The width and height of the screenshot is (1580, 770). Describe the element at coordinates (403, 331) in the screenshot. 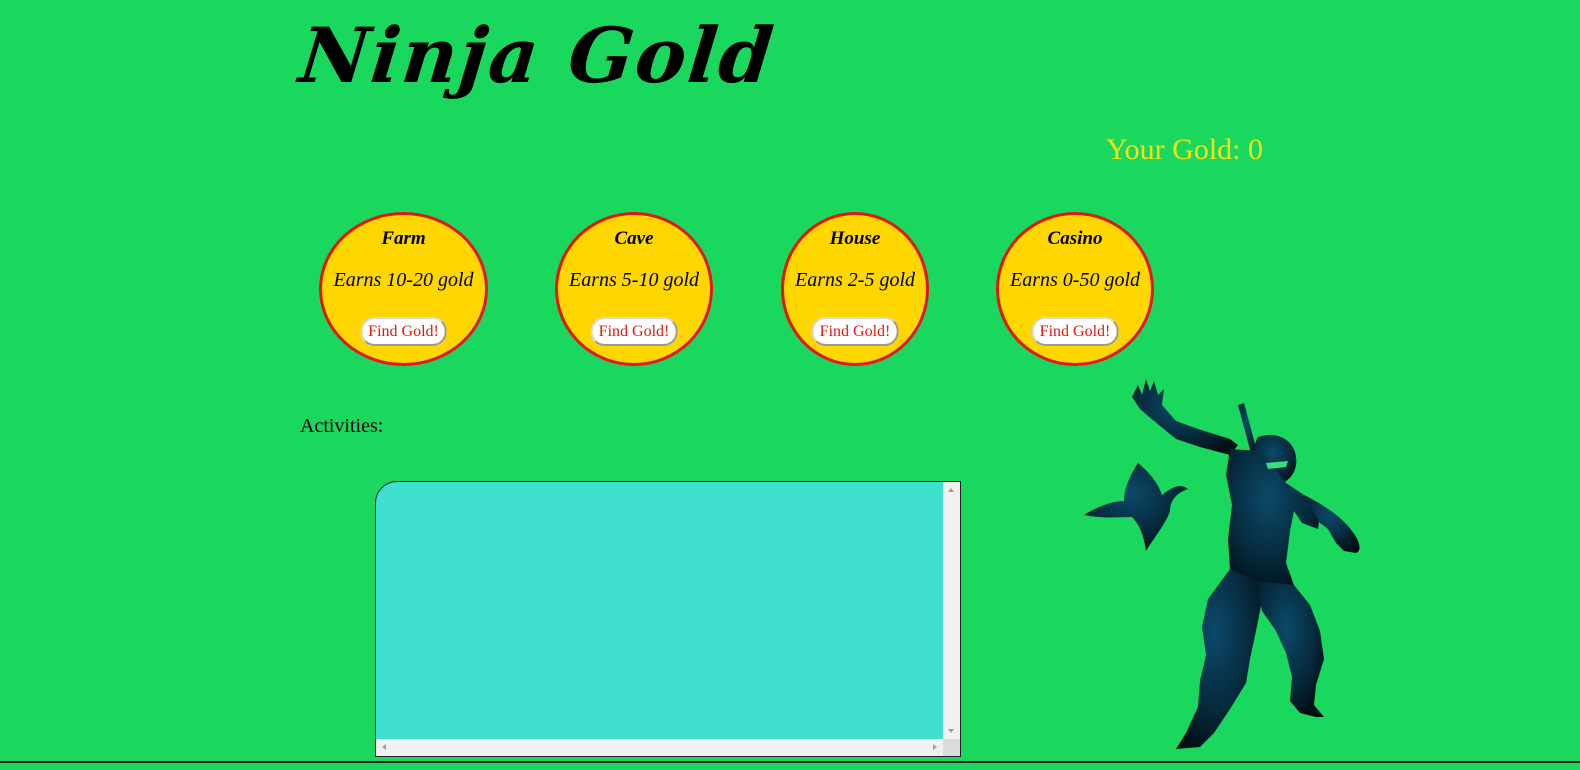

I see `find-gold-farm-button: Find Gold!` at that location.